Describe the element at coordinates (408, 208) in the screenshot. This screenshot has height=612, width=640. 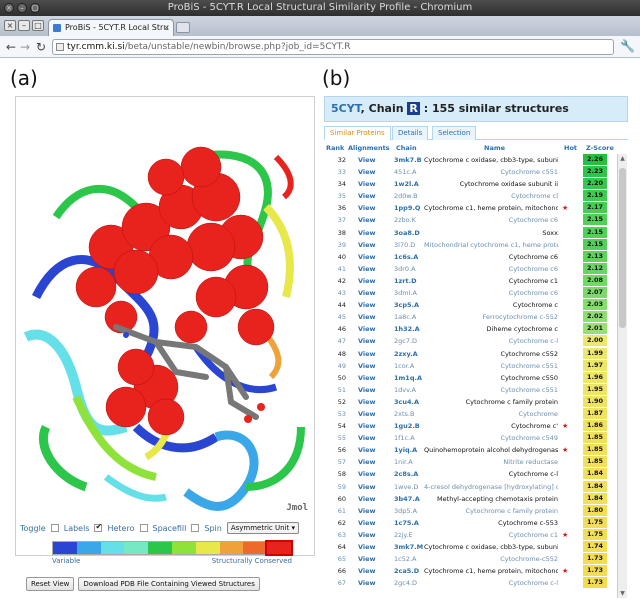
I see `row-chain-link: 1pp9.Q` at that location.